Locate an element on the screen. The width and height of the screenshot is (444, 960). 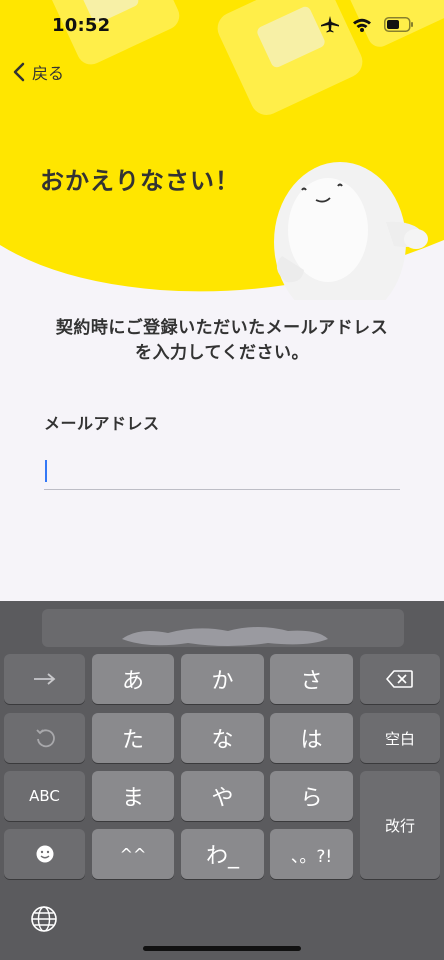
emoji-icon is located at coordinates (44, 854).